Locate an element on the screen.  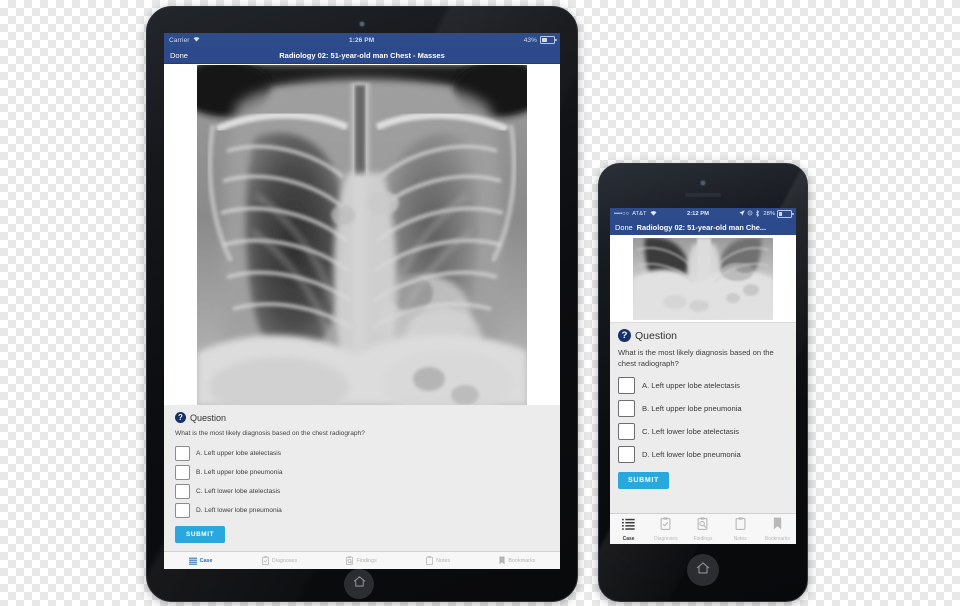
status-right: 43% is located at coordinates (540, 40).